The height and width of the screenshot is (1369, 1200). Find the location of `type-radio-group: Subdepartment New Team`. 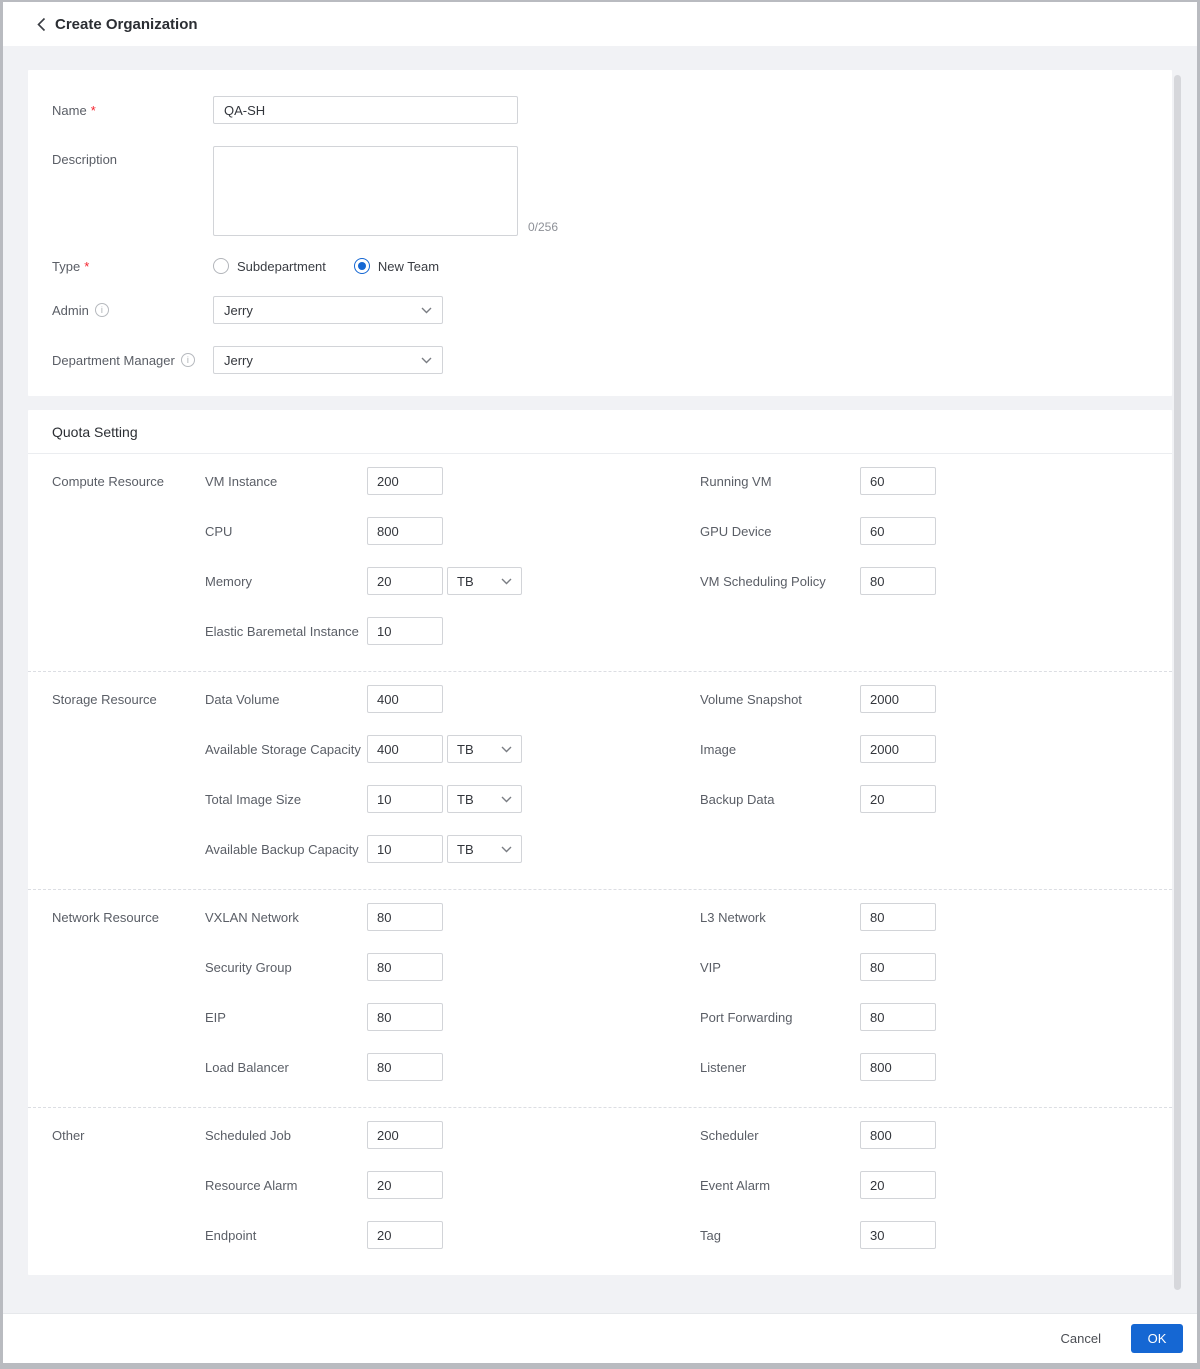

type-radio-group: Subdepartment New Team is located at coordinates (326, 266).